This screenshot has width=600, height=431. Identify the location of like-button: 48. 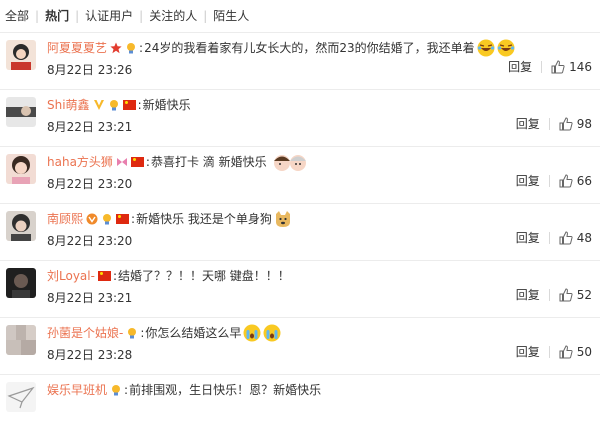
(575, 238).